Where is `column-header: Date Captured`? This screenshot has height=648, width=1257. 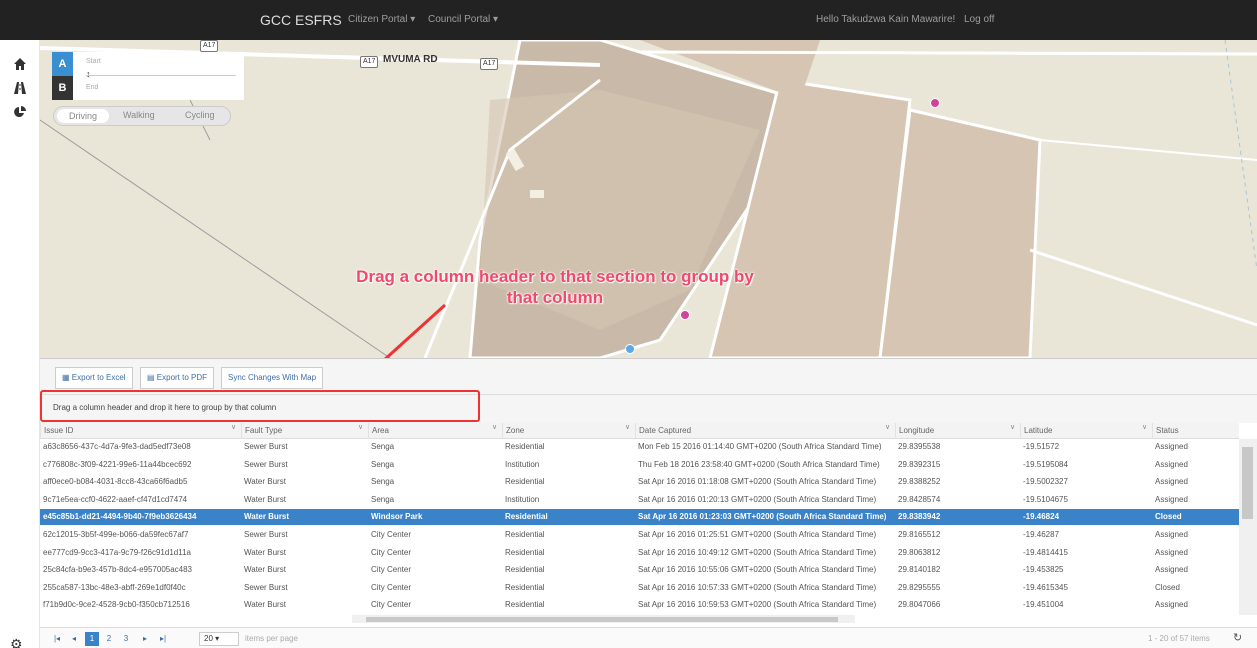
column-header: Date Captured is located at coordinates (765, 431).